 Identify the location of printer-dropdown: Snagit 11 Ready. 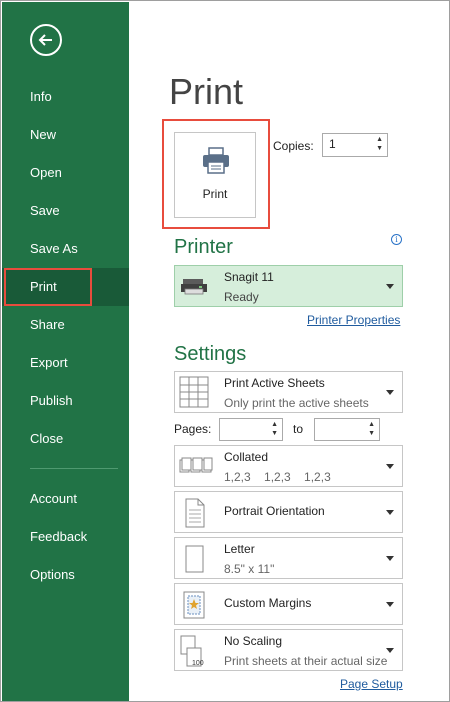
(288, 286).